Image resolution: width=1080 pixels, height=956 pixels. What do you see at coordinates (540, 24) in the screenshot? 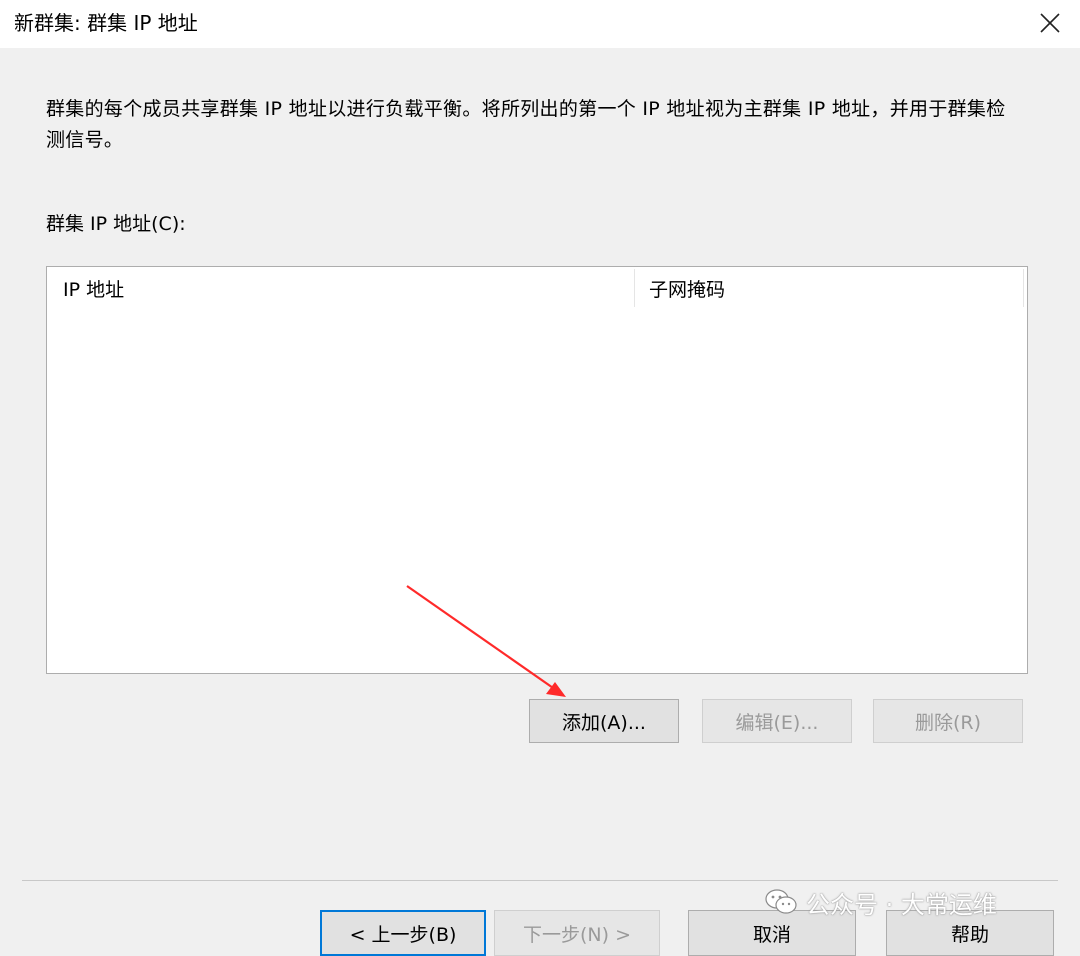
I see `title-bar: 新群集: 群集 IP 地址` at bounding box center [540, 24].